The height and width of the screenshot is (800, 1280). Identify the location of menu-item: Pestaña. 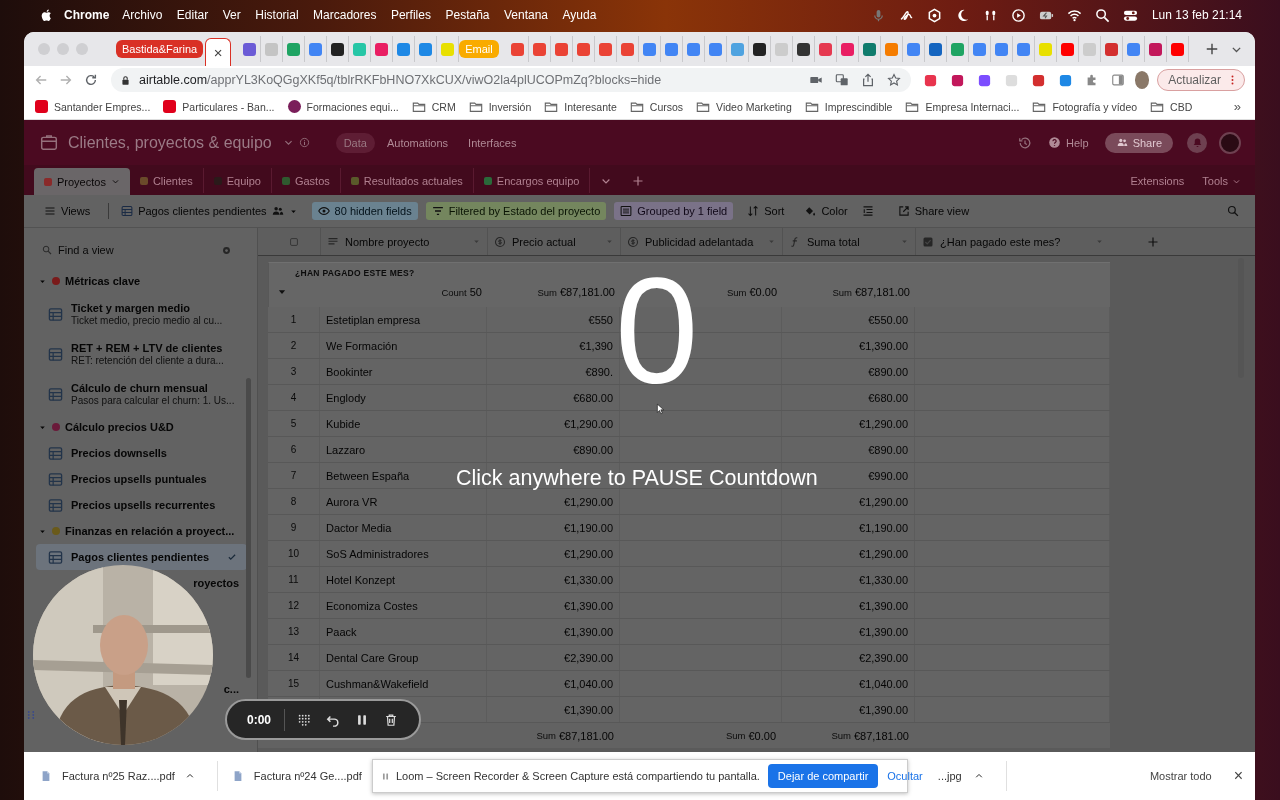
(467, 15).